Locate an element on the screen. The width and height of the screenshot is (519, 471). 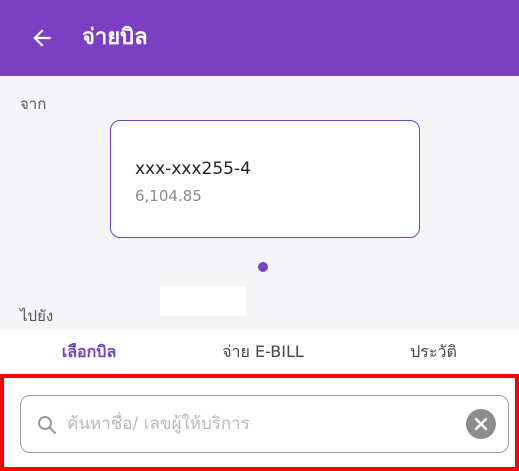
back-button is located at coordinates (42, 38).